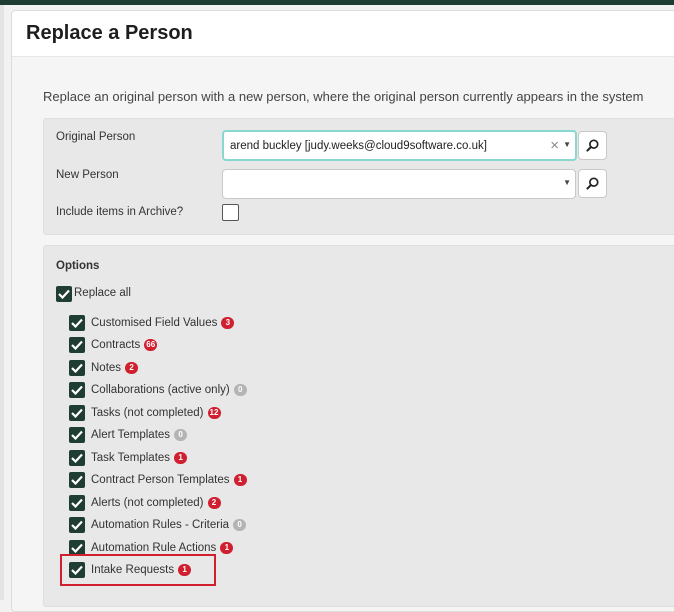 The height and width of the screenshot is (612, 674). I want to click on clear-icon: ×, so click(554, 145).